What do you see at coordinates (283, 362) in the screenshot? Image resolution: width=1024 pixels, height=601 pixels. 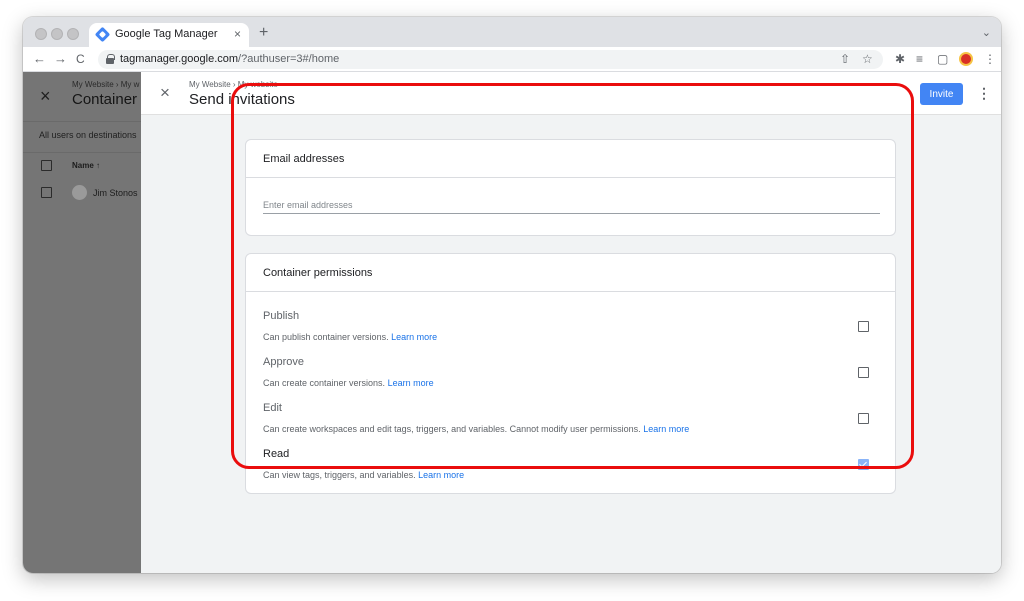 I see `permission-approve-name: Approve` at bounding box center [283, 362].